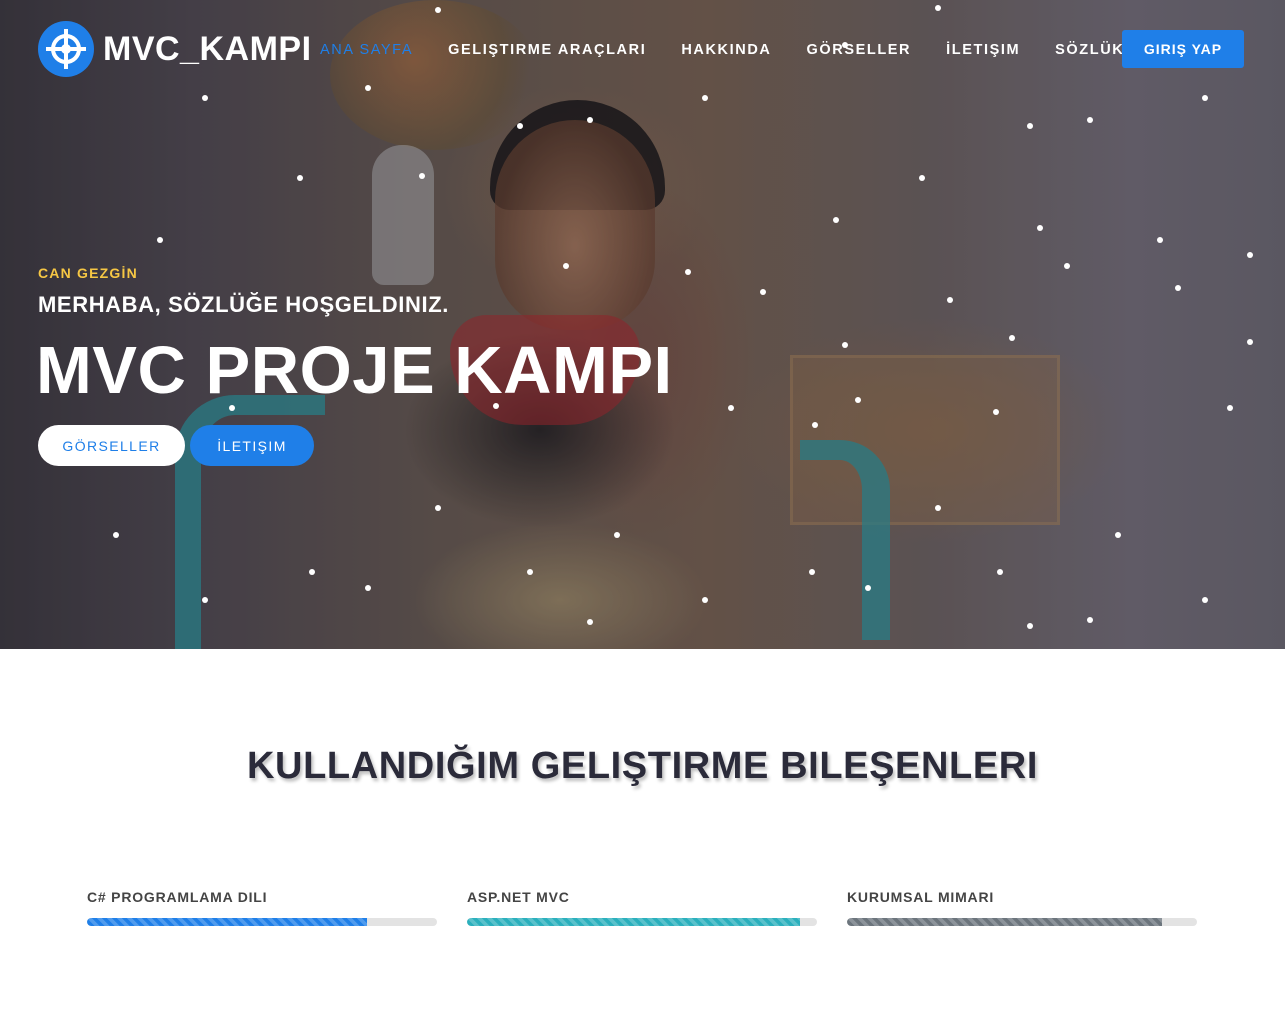 The width and height of the screenshot is (1285, 1020). Describe the element at coordinates (252, 445) in the screenshot. I see `contact-button: İLETIŞIM` at that location.